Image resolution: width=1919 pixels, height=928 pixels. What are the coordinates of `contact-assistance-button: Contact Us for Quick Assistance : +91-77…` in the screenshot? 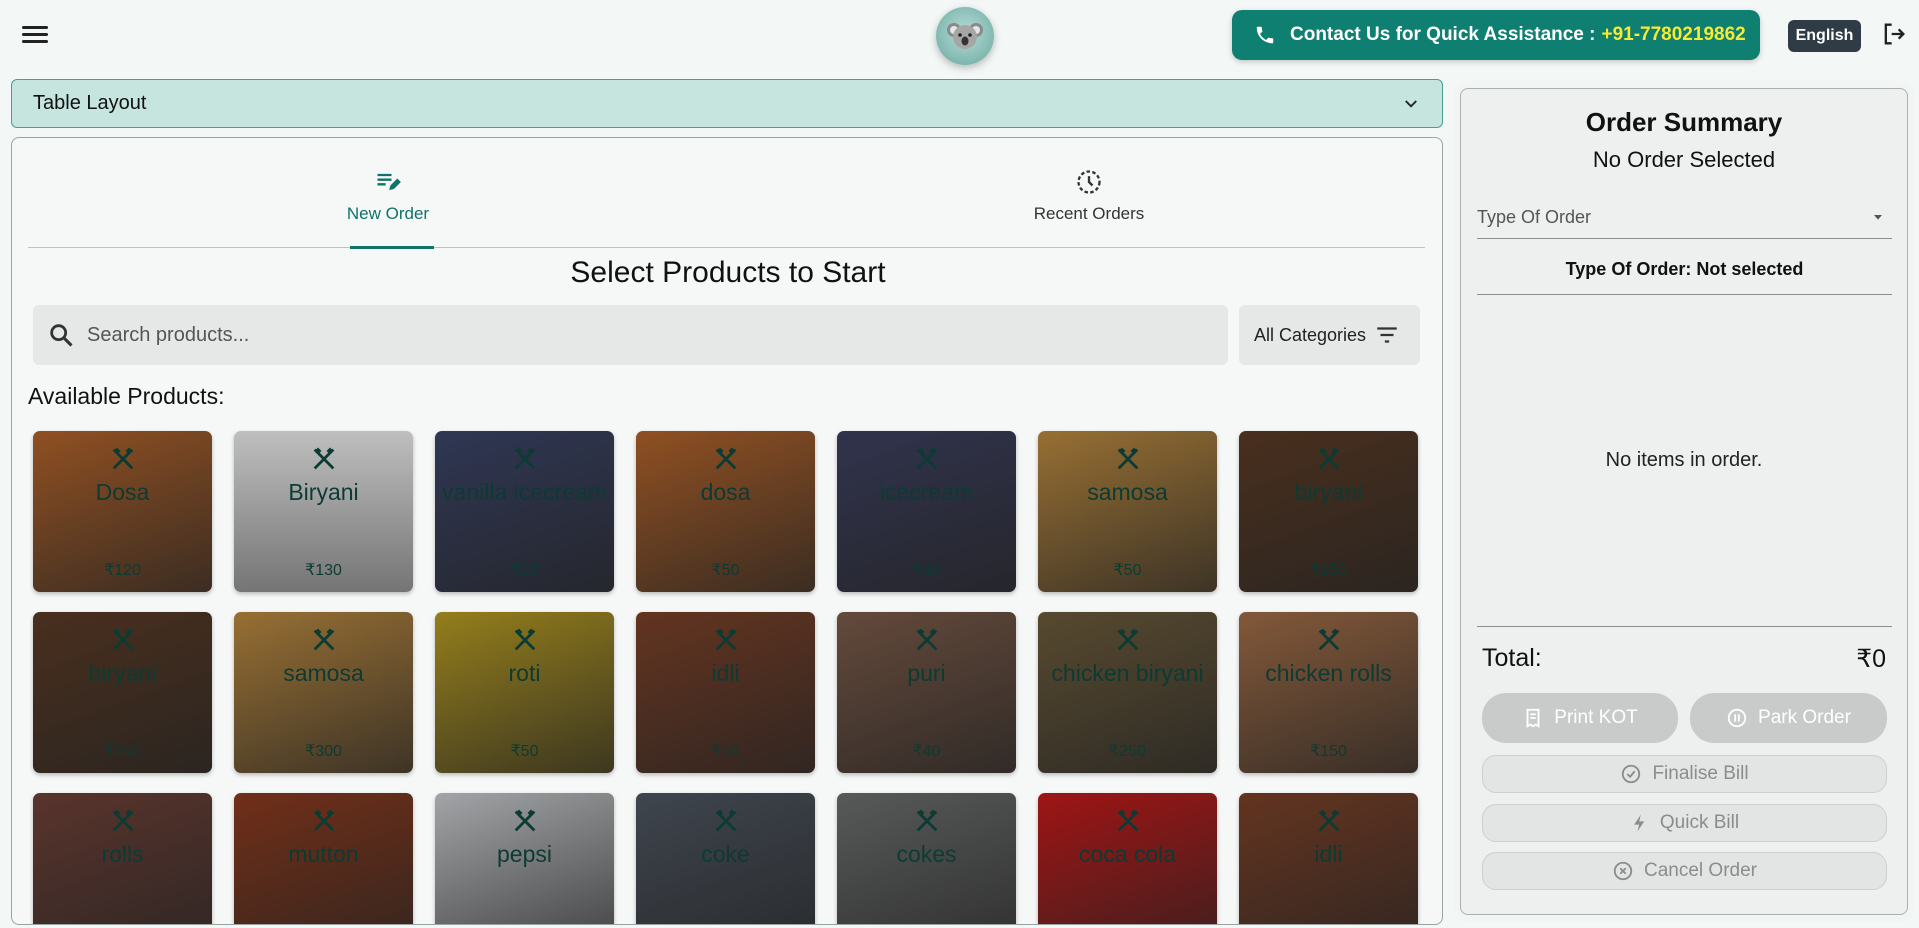 It's located at (1496, 35).